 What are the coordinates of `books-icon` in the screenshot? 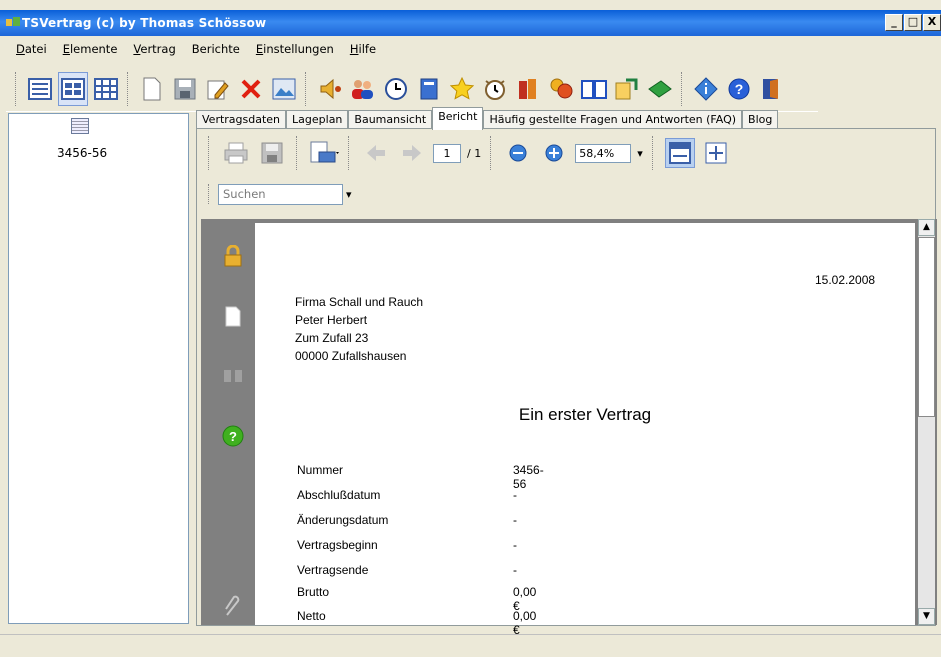 It's located at (528, 89).